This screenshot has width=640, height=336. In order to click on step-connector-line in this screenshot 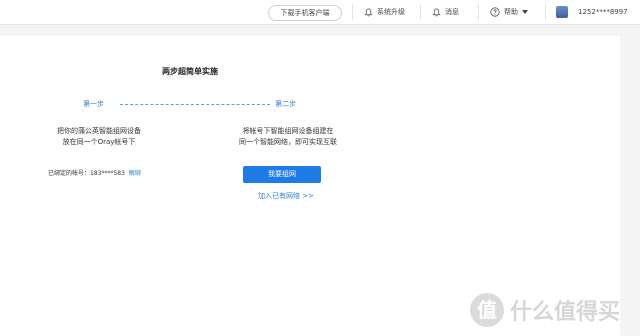, I will do `click(195, 104)`.